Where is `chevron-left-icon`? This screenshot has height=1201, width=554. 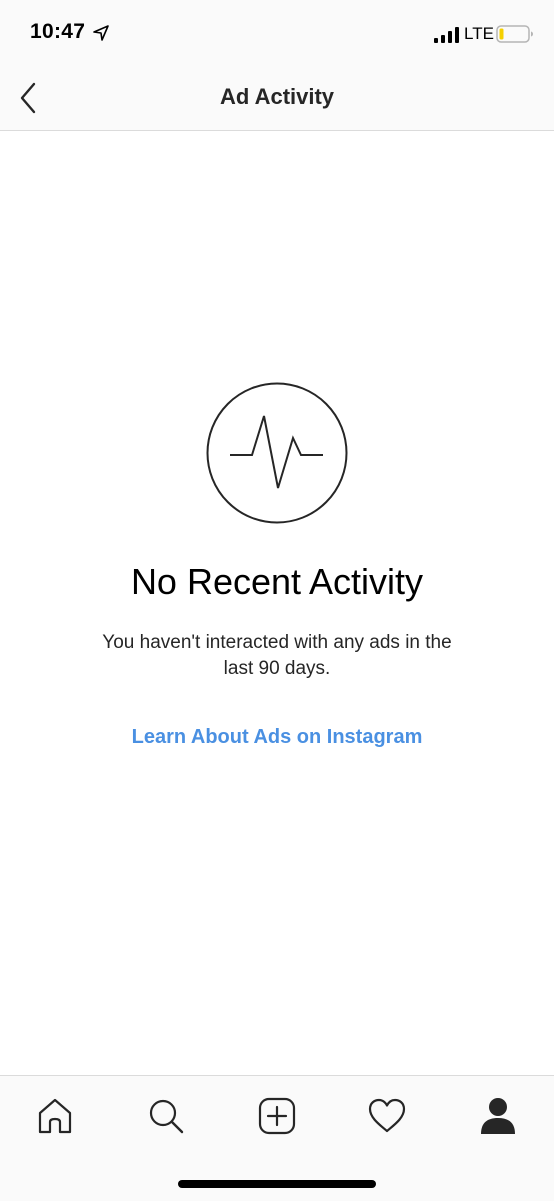
chevron-left-icon is located at coordinates (28, 98).